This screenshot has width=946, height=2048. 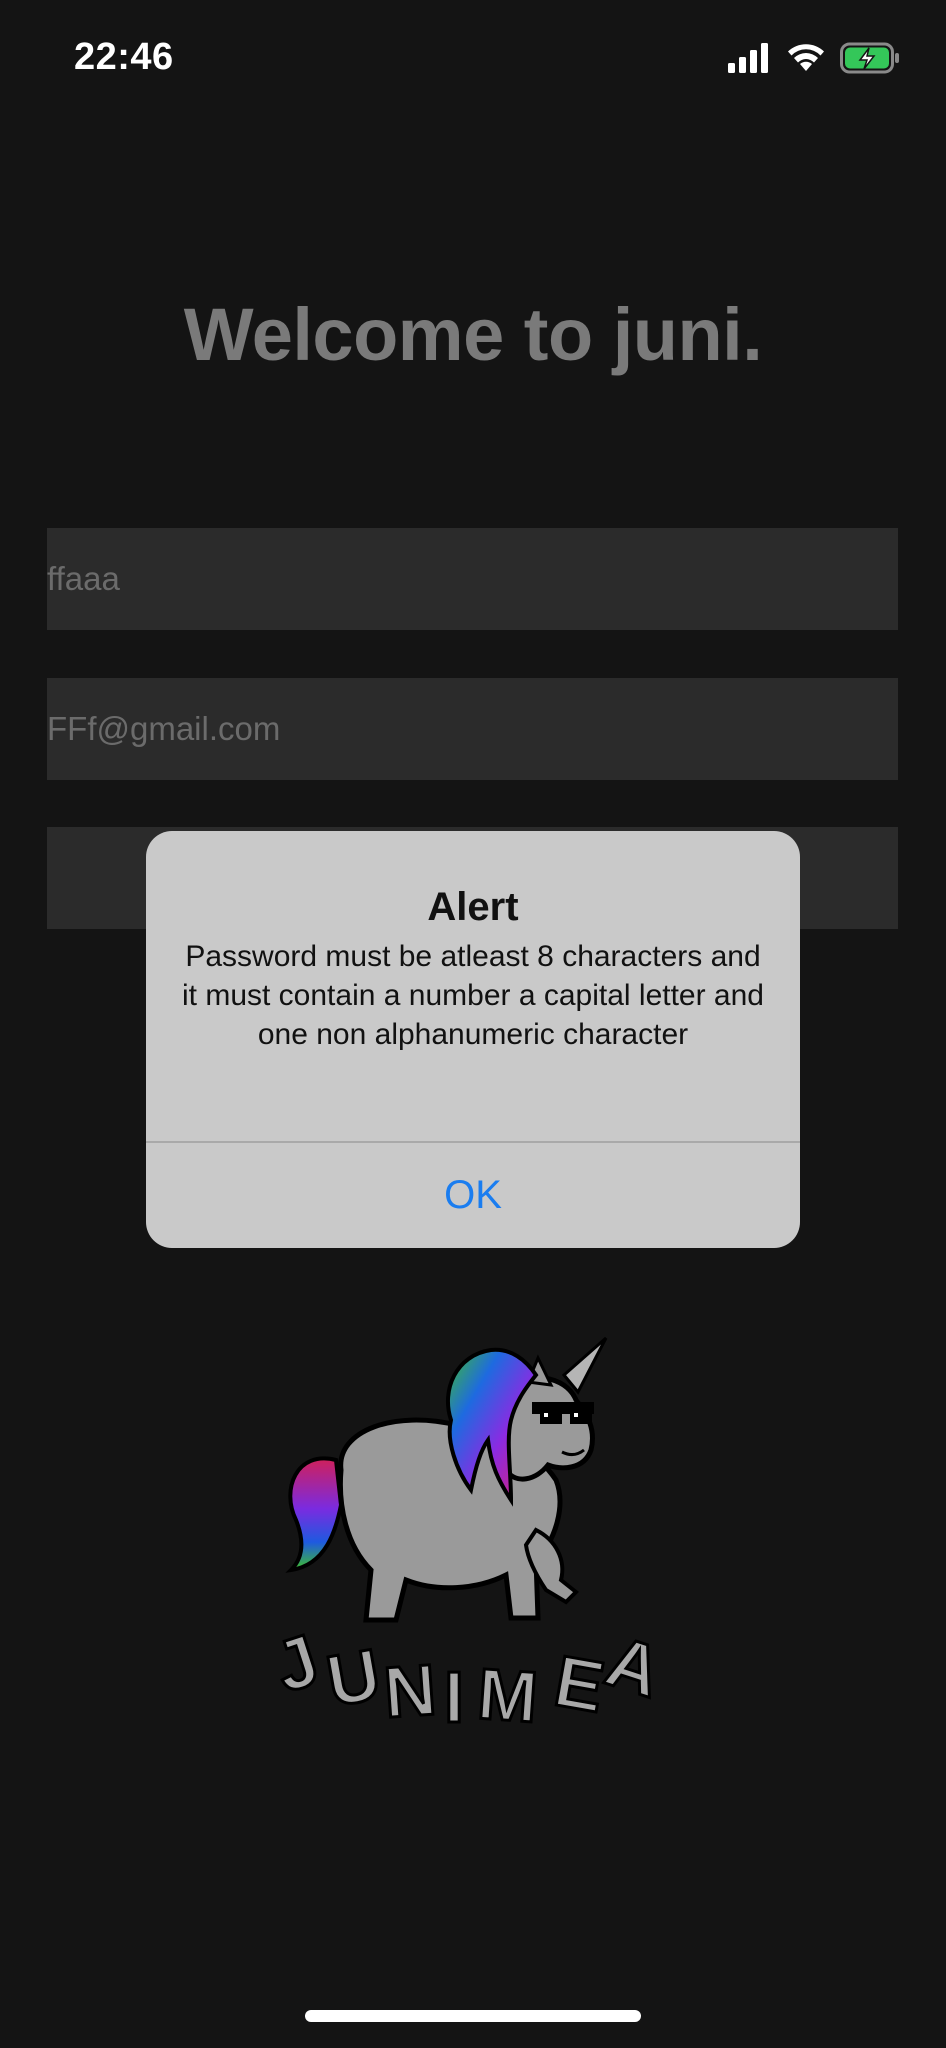 I want to click on alert-title: Alert, so click(x=473, y=907).